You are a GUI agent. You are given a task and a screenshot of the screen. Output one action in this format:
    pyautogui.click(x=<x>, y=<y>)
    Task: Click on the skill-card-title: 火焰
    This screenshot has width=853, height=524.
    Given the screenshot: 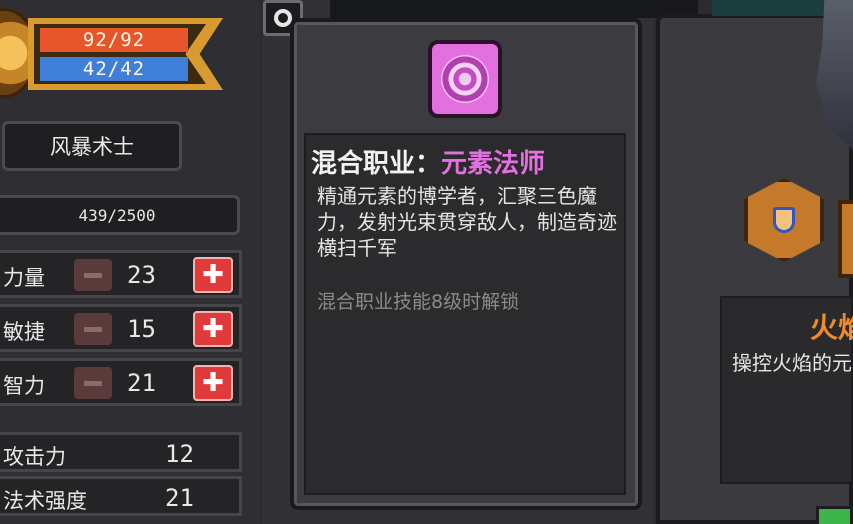 What is the action you would take?
    pyautogui.click(x=831, y=327)
    